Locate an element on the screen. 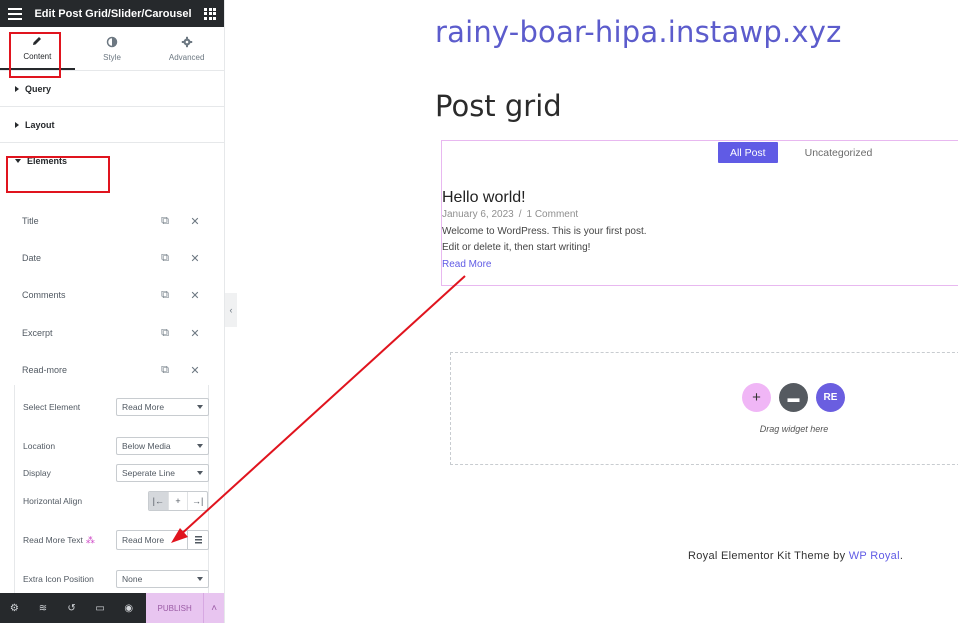  highlight-content-tab is located at coordinates (35, 55).